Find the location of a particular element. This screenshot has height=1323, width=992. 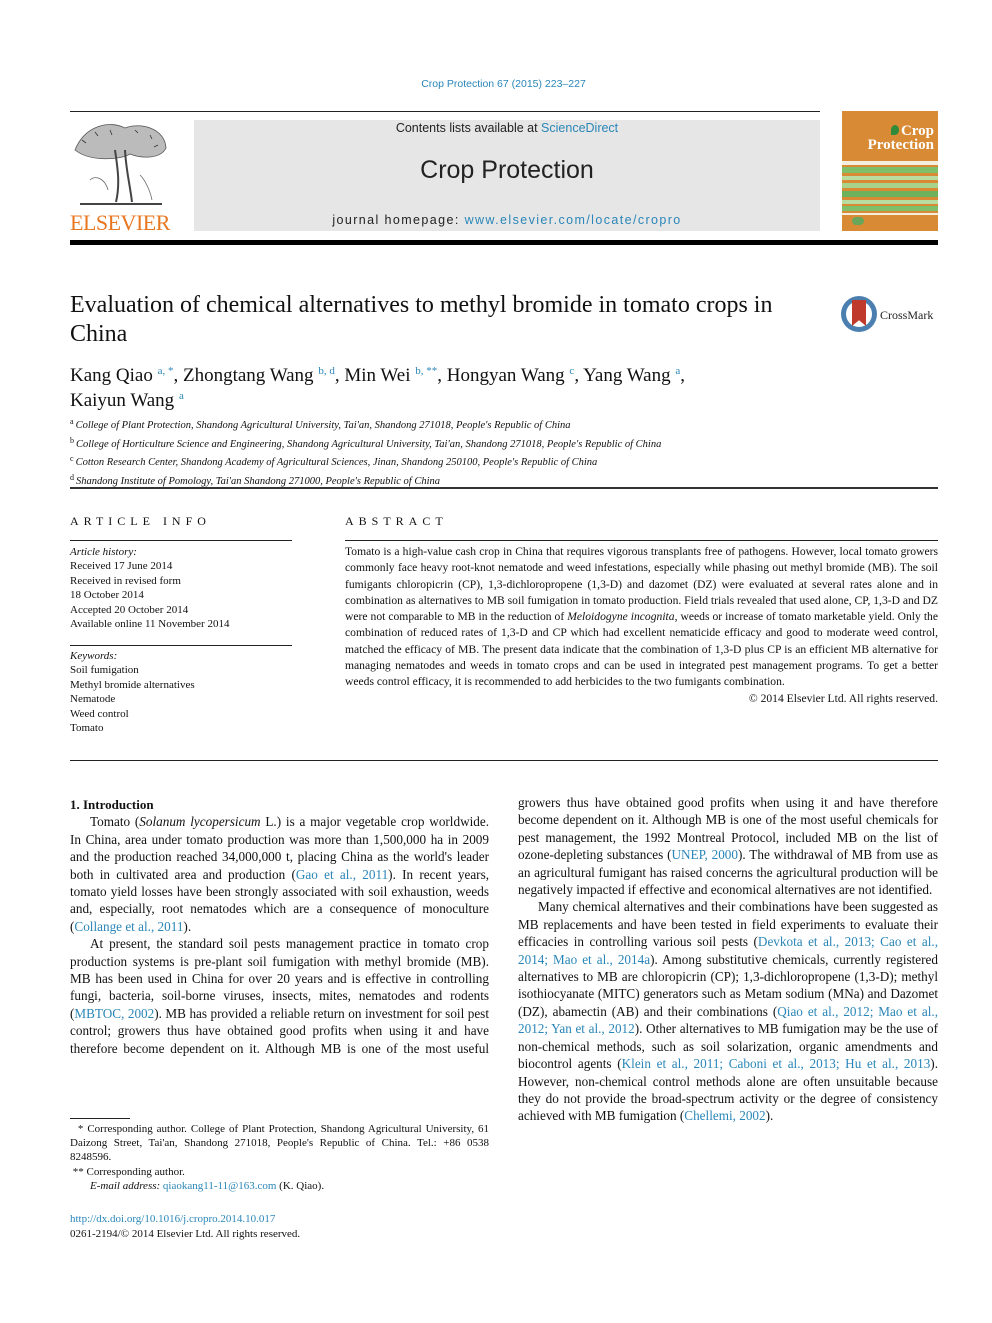

author-name: Min Wei is located at coordinates (377, 375).